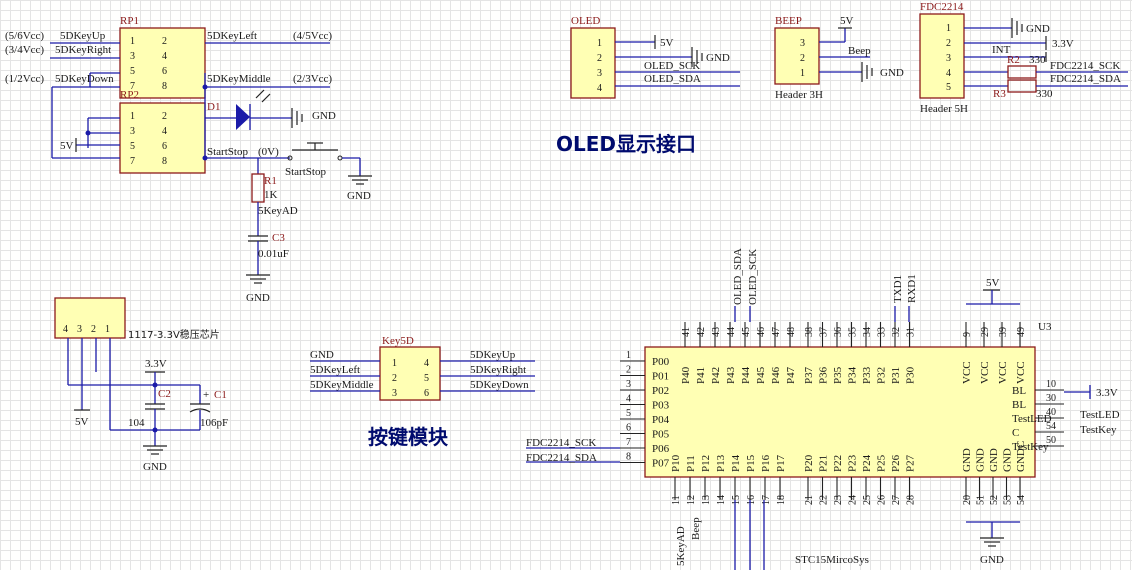  Describe the element at coordinates (628, 428) in the screenshot. I see `u3-pin-6-number: 6` at that location.